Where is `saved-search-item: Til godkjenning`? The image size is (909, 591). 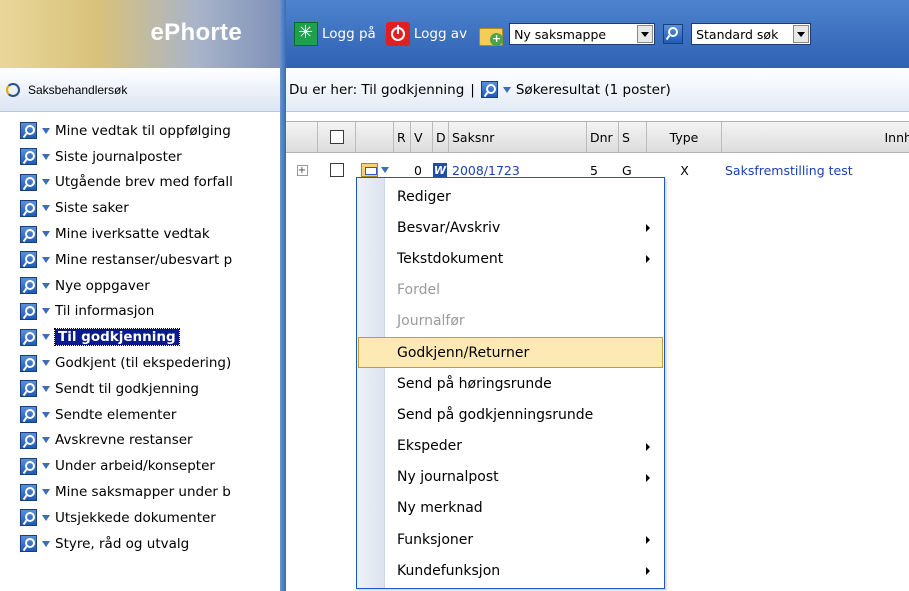
saved-search-item: Til godkjenning is located at coordinates (150, 337).